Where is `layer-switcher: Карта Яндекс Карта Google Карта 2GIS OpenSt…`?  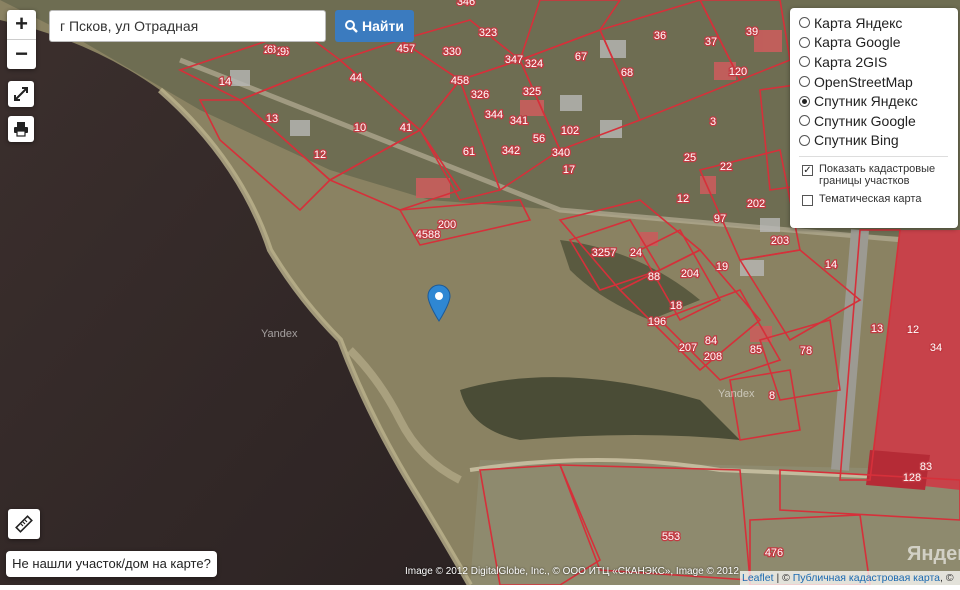 layer-switcher: Карта Яндекс Карта Google Карта 2GIS OpenSt… is located at coordinates (874, 118).